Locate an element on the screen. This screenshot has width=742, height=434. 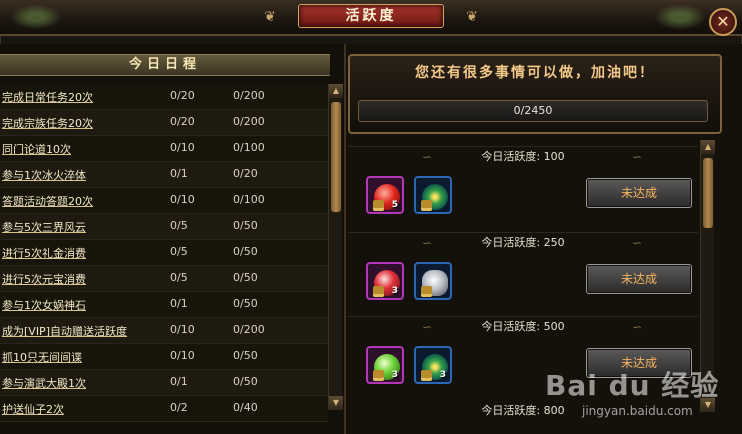
schedule-row: 同门论道10次 0/10 0/100 is located at coordinates (164, 149).